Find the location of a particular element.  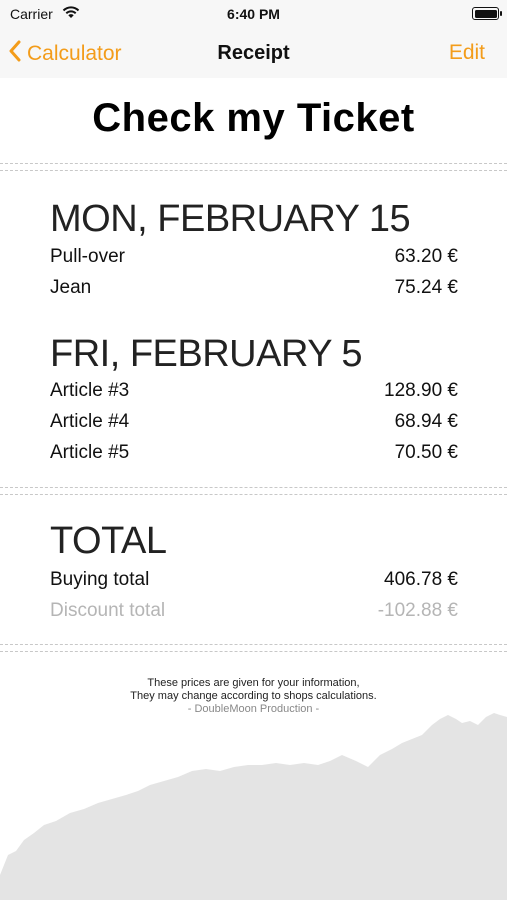

item-name: Pull-over is located at coordinates (87, 256).